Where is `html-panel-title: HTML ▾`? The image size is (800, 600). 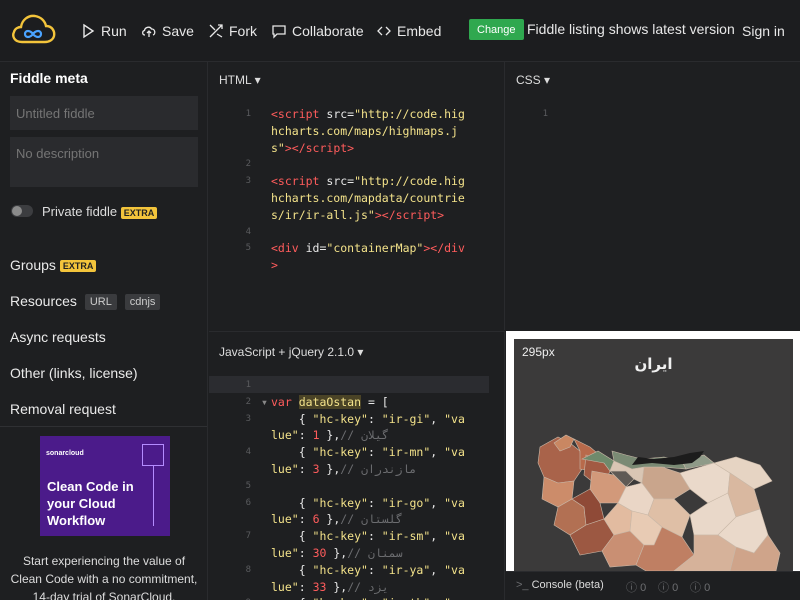
html-panel-title: HTML ▾ is located at coordinates (240, 80).